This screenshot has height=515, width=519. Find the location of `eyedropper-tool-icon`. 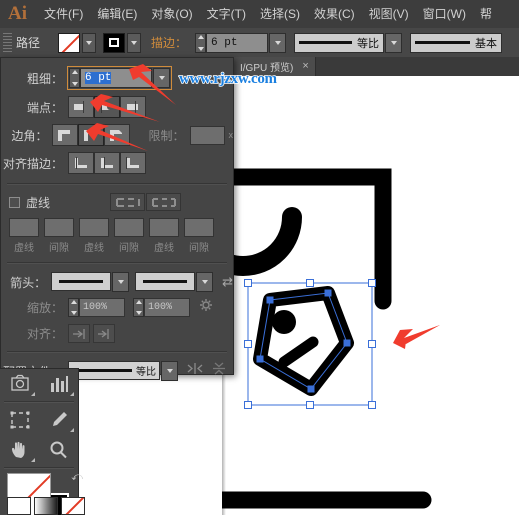

eyedropper-tool-icon is located at coordinates (58, 420).